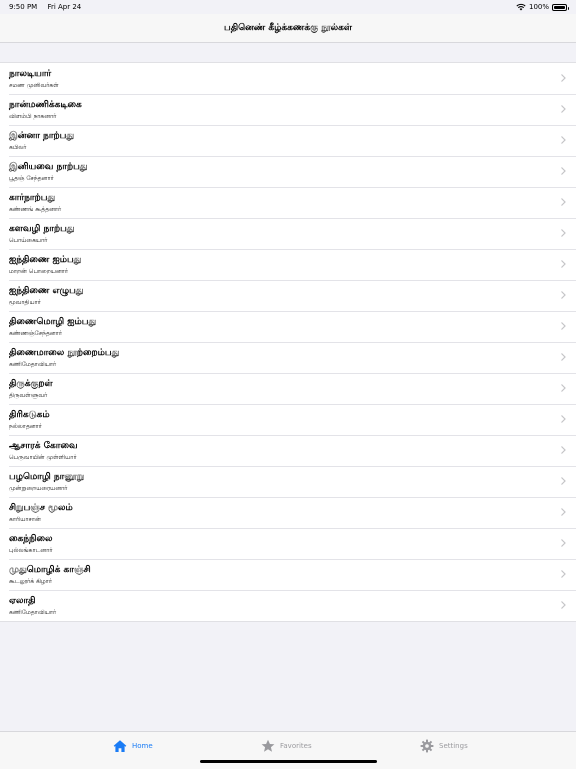 The image size is (576, 769). What do you see at coordinates (268, 745) in the screenshot?
I see `star-icon` at bounding box center [268, 745].